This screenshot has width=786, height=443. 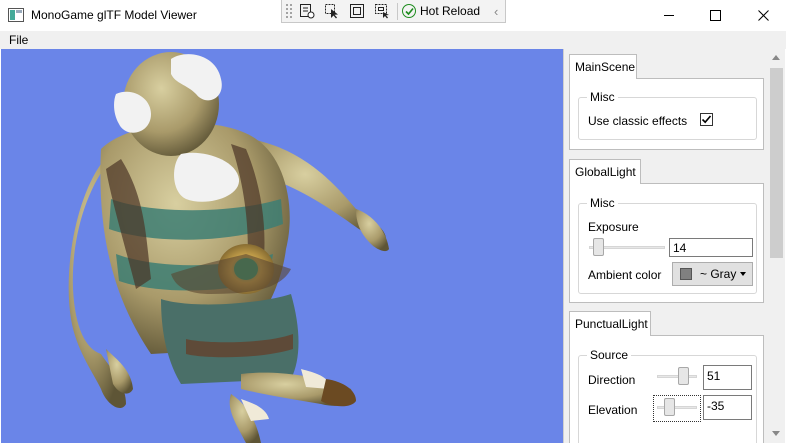 What do you see at coordinates (677, 376) in the screenshot?
I see `direction-slider-track` at bounding box center [677, 376].